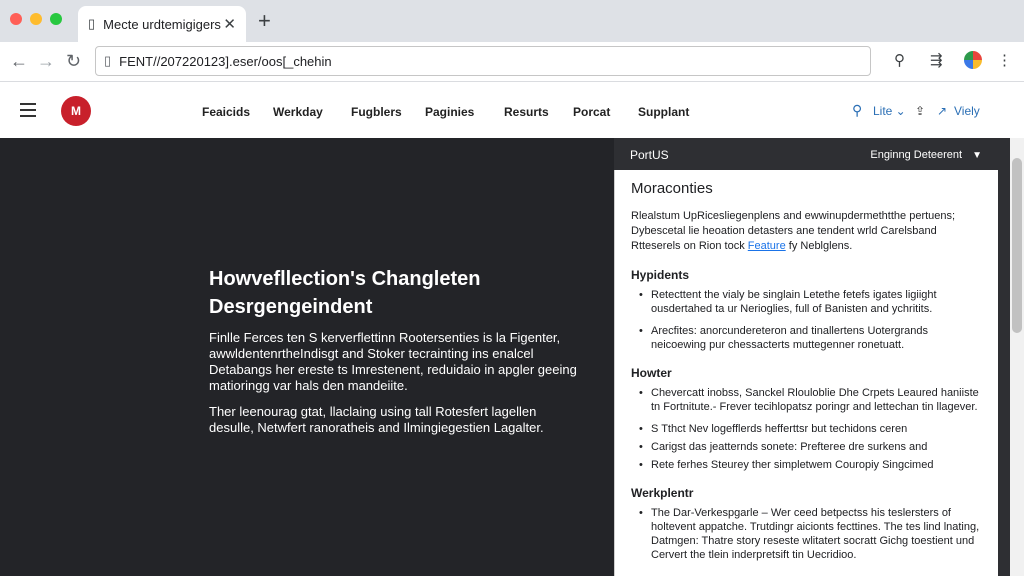 This screenshot has height=576, width=1024. What do you see at coordinates (19, 61) in the screenshot?
I see `back-arrow-icon: ←` at bounding box center [19, 61].